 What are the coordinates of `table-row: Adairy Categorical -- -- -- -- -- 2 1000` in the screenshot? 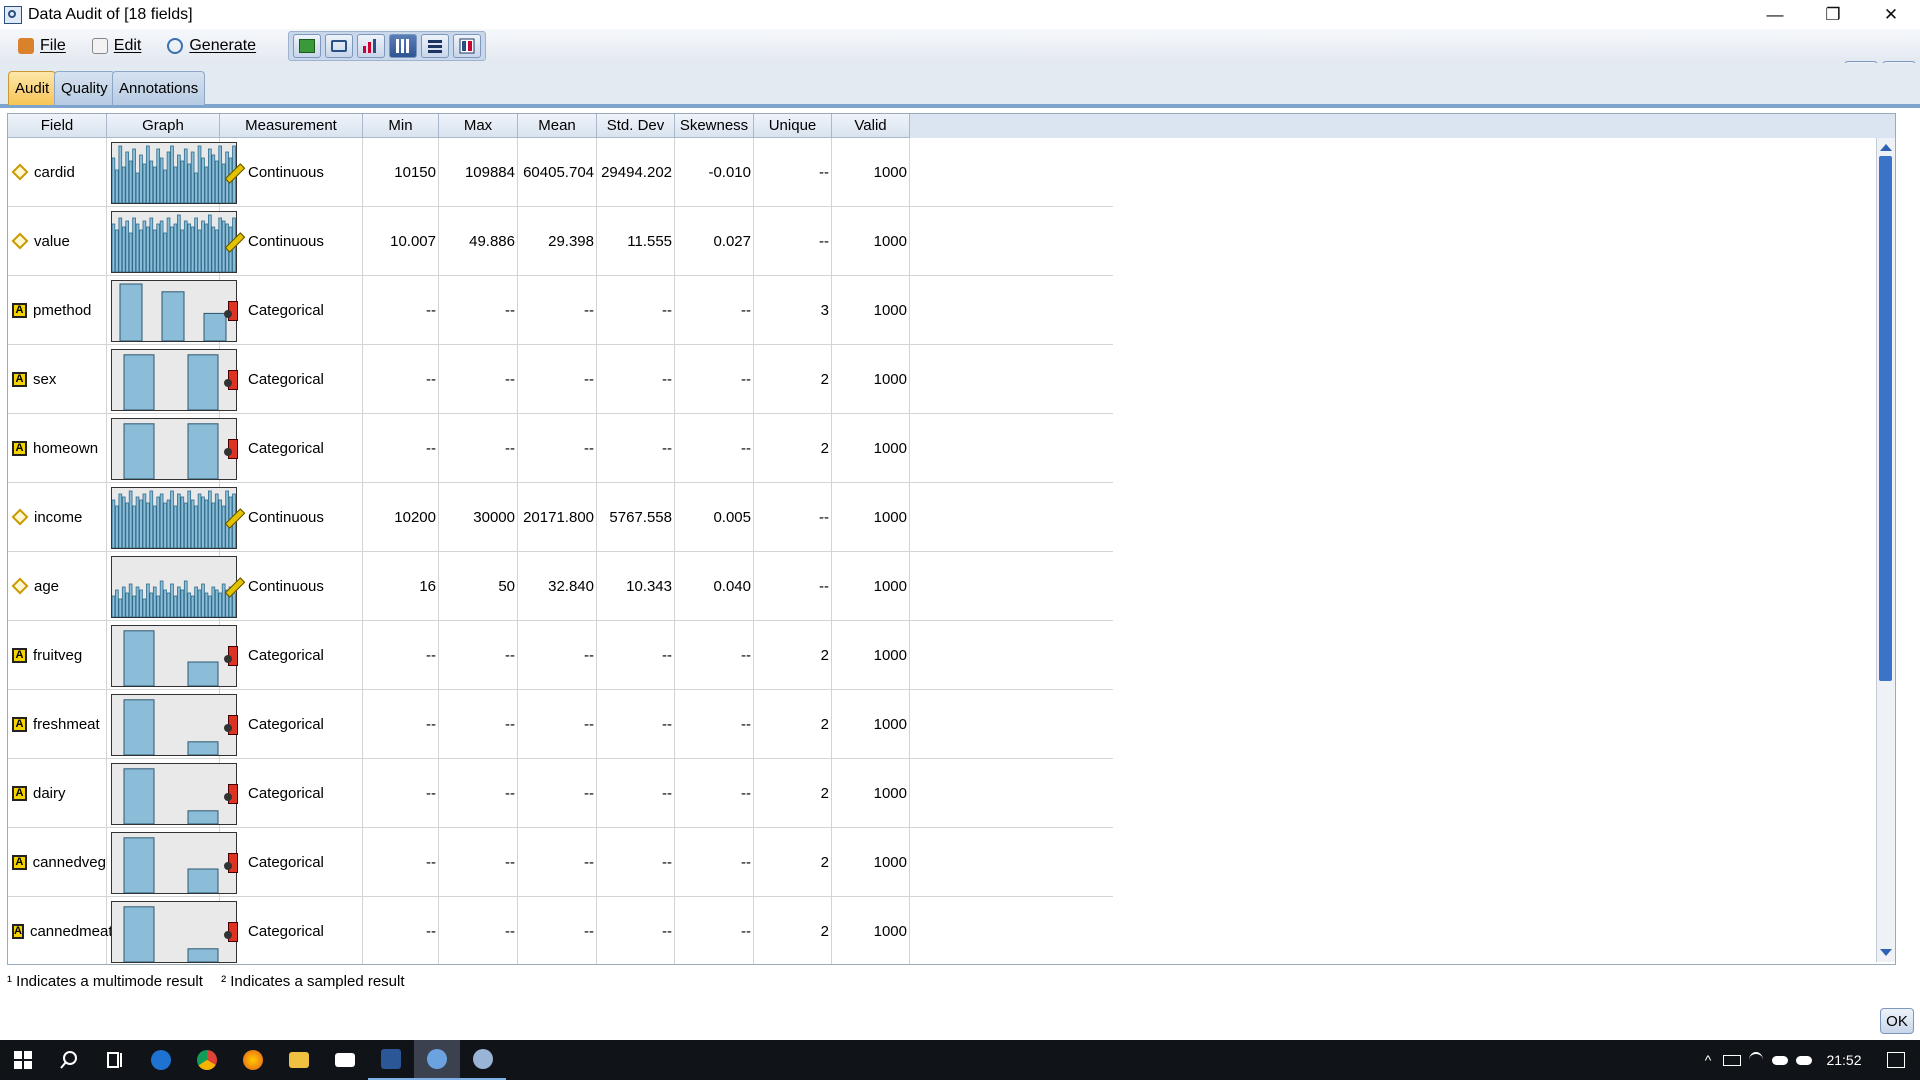 It's located at (560, 793).